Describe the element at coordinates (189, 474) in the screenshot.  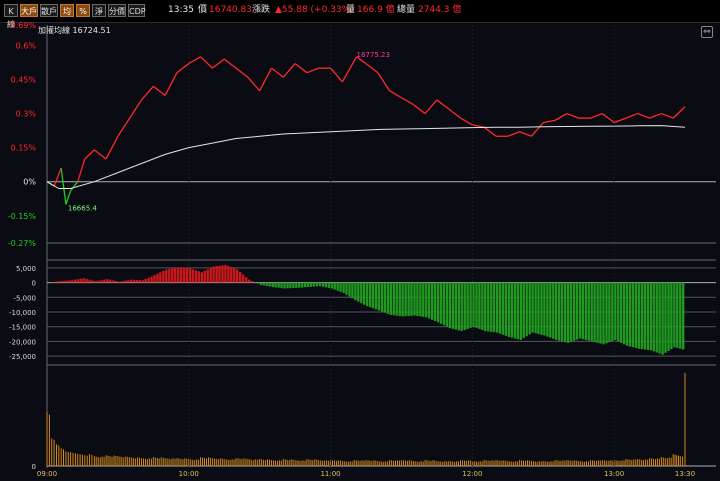
I see `x-tick-1: 10:00` at that location.